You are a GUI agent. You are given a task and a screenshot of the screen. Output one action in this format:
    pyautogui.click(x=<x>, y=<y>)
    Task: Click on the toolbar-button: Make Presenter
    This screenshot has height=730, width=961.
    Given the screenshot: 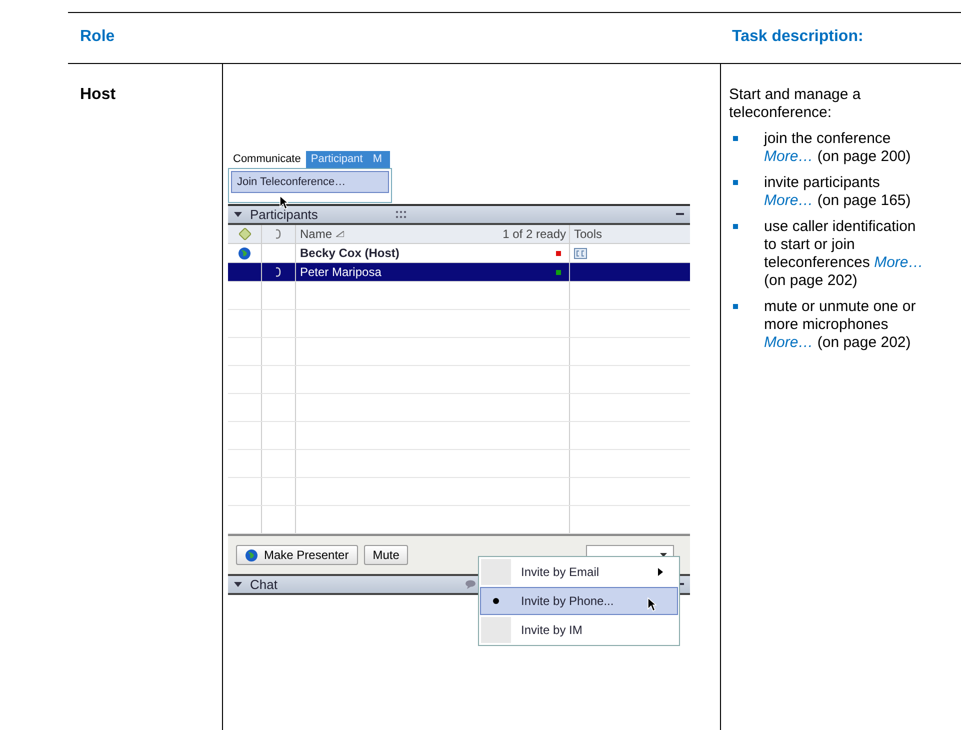 What is the action you would take?
    pyautogui.click(x=297, y=555)
    